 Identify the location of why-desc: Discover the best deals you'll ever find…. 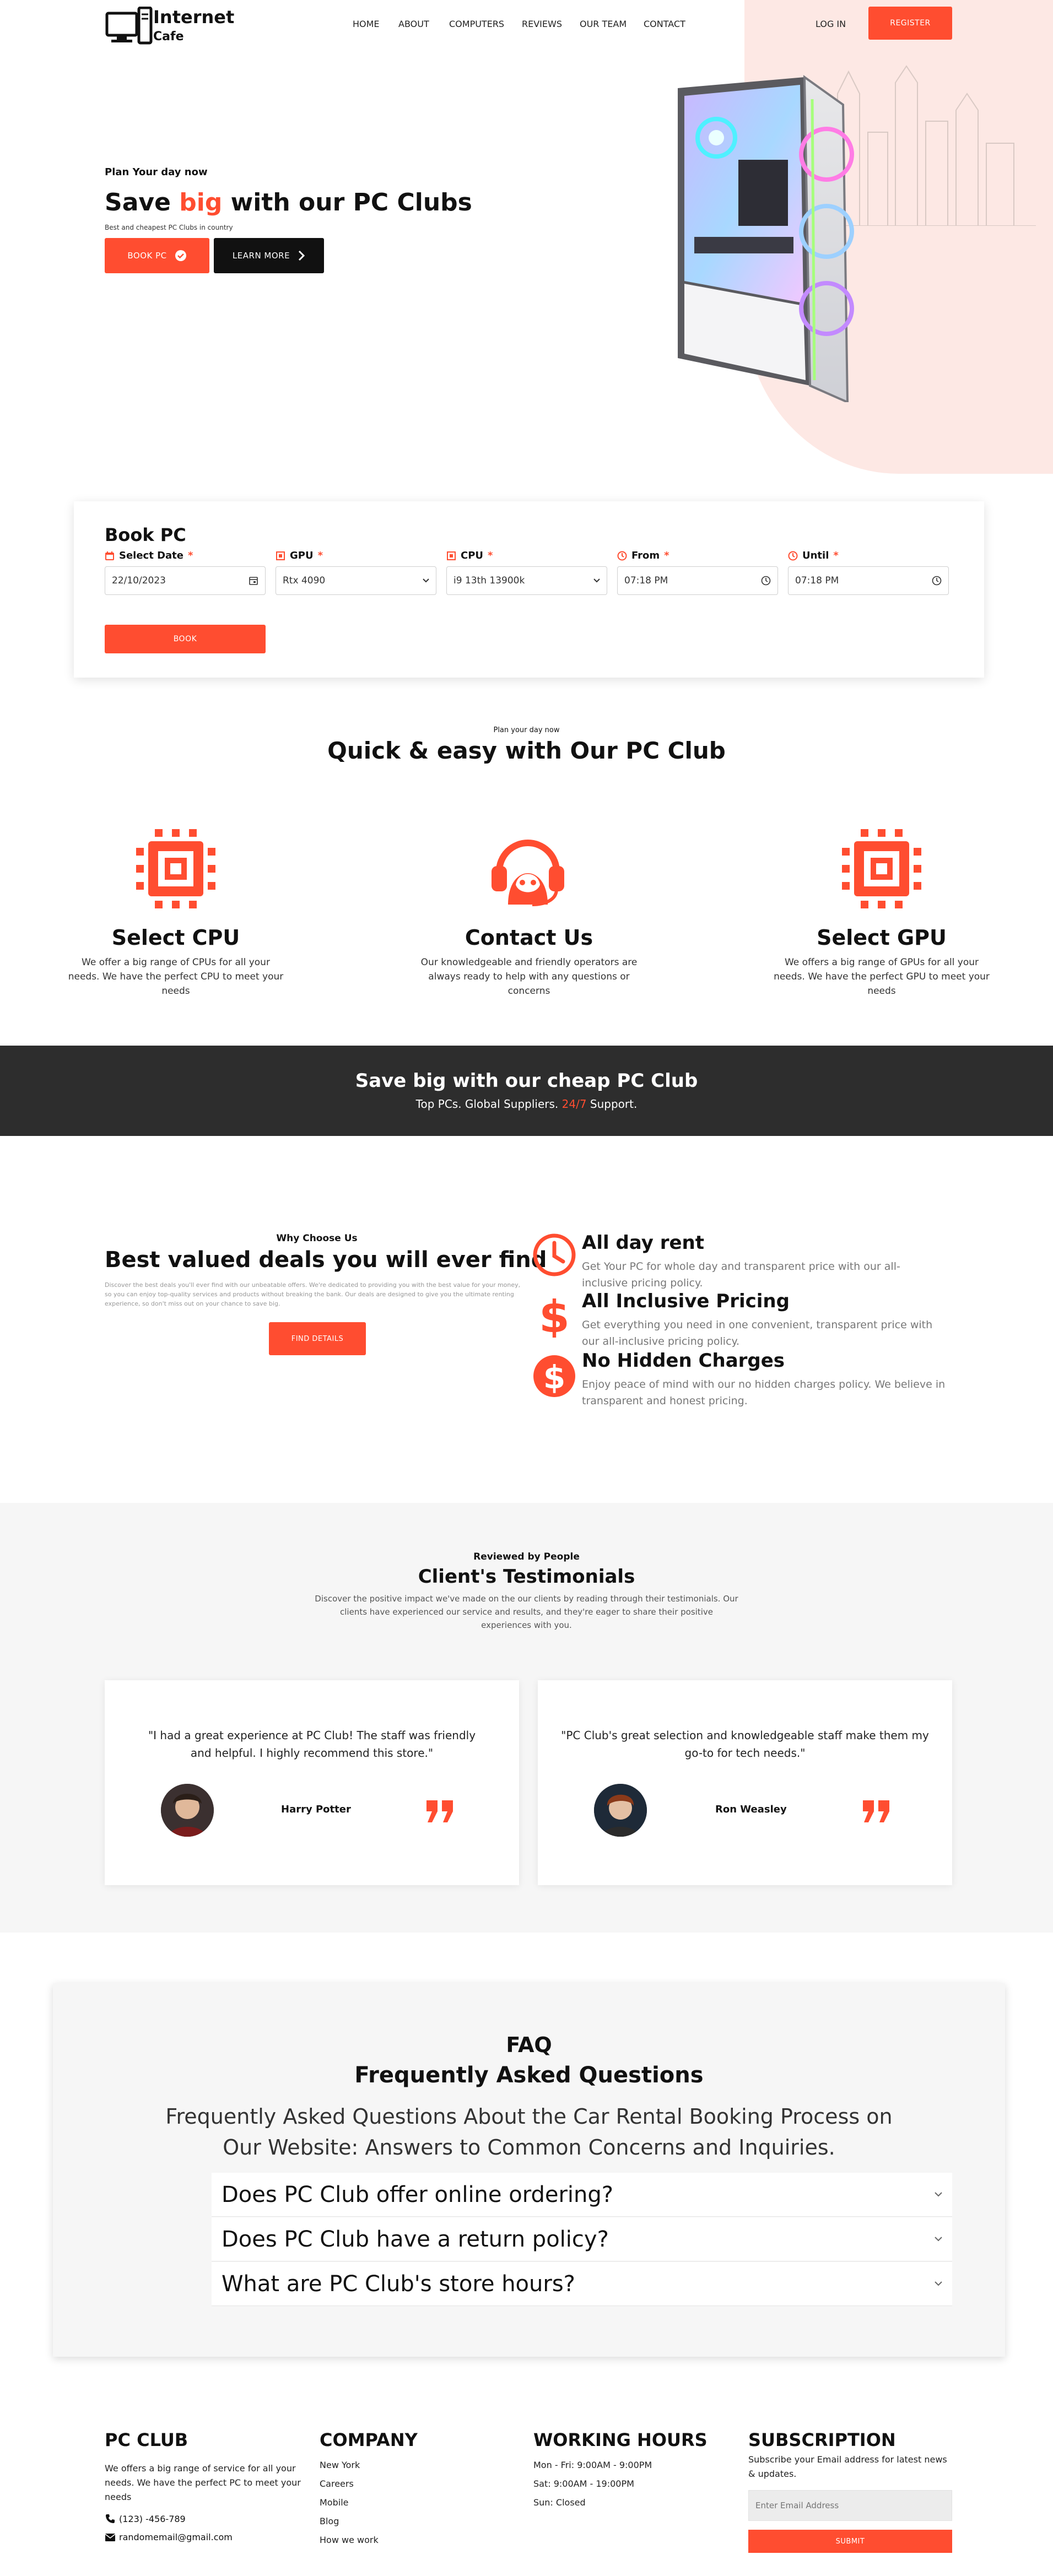
(313, 1294).